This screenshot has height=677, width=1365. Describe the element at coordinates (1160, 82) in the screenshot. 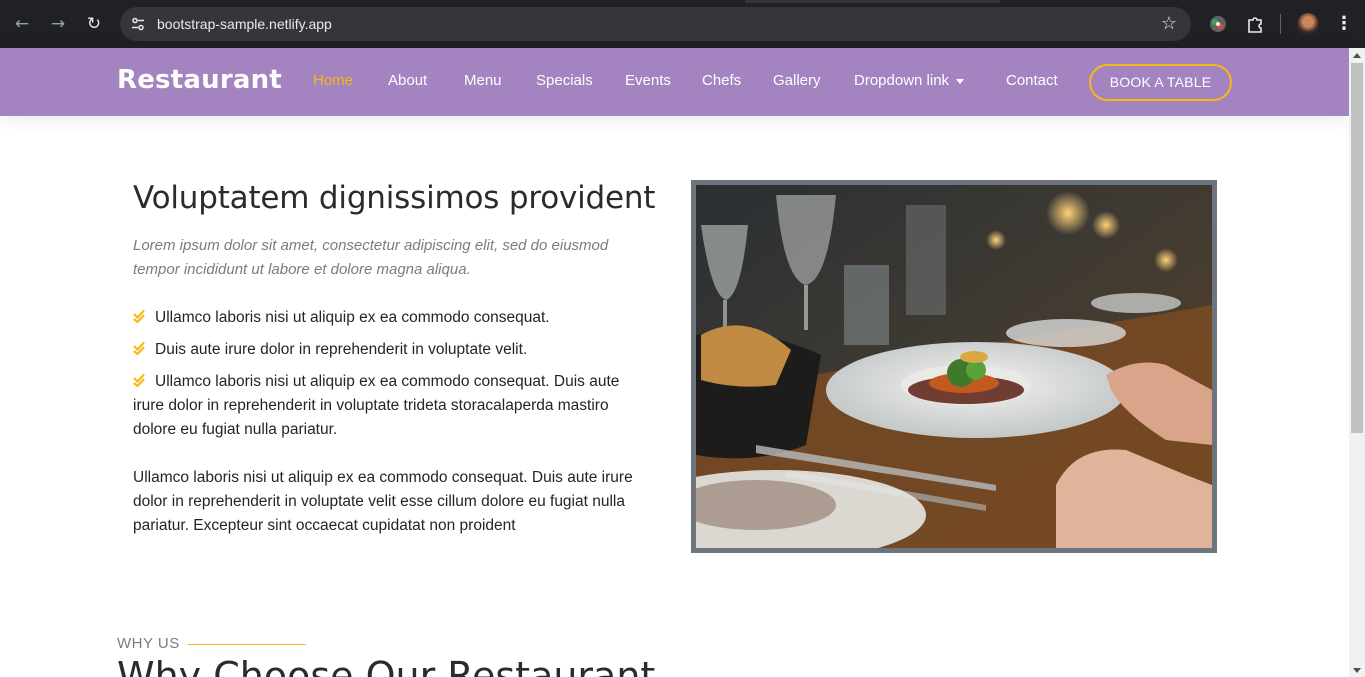

I see `book-table-button: BOOK A TABLE` at that location.